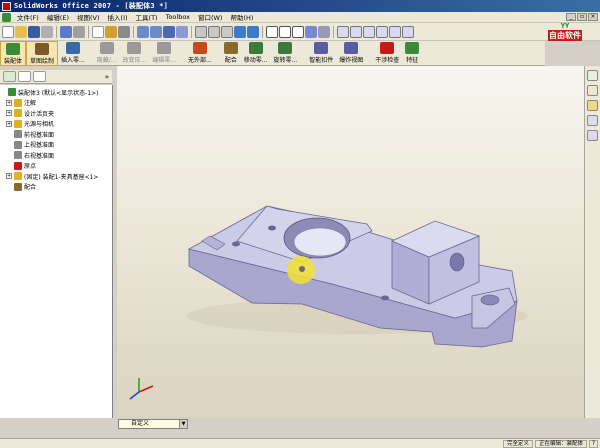 Image resolution: width=600 pixels, height=448 pixels. Describe the element at coordinates (412, 52) in the screenshot. I see `command-button: 特征` at that location.